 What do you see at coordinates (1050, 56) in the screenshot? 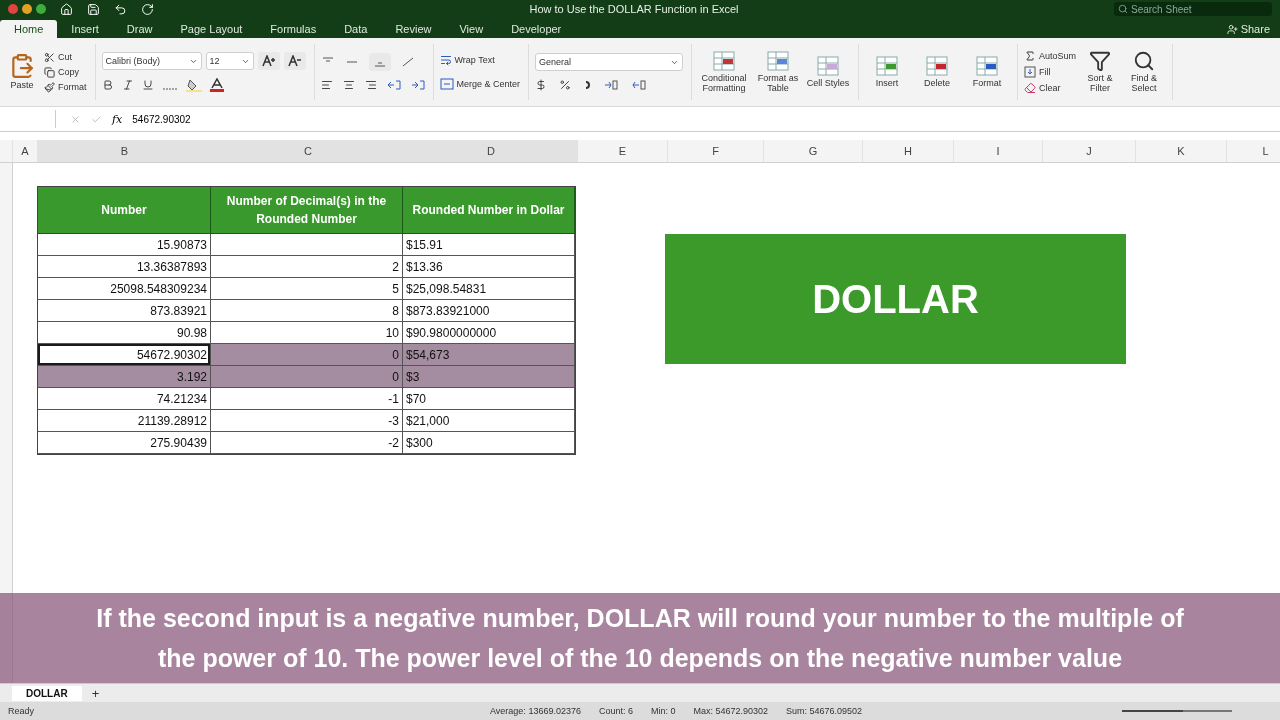
I see `autosum-button: AutoSum` at bounding box center [1050, 56].